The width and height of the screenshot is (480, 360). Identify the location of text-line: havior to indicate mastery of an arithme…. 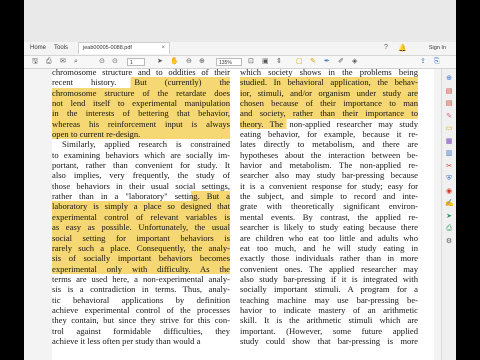
(329, 309).